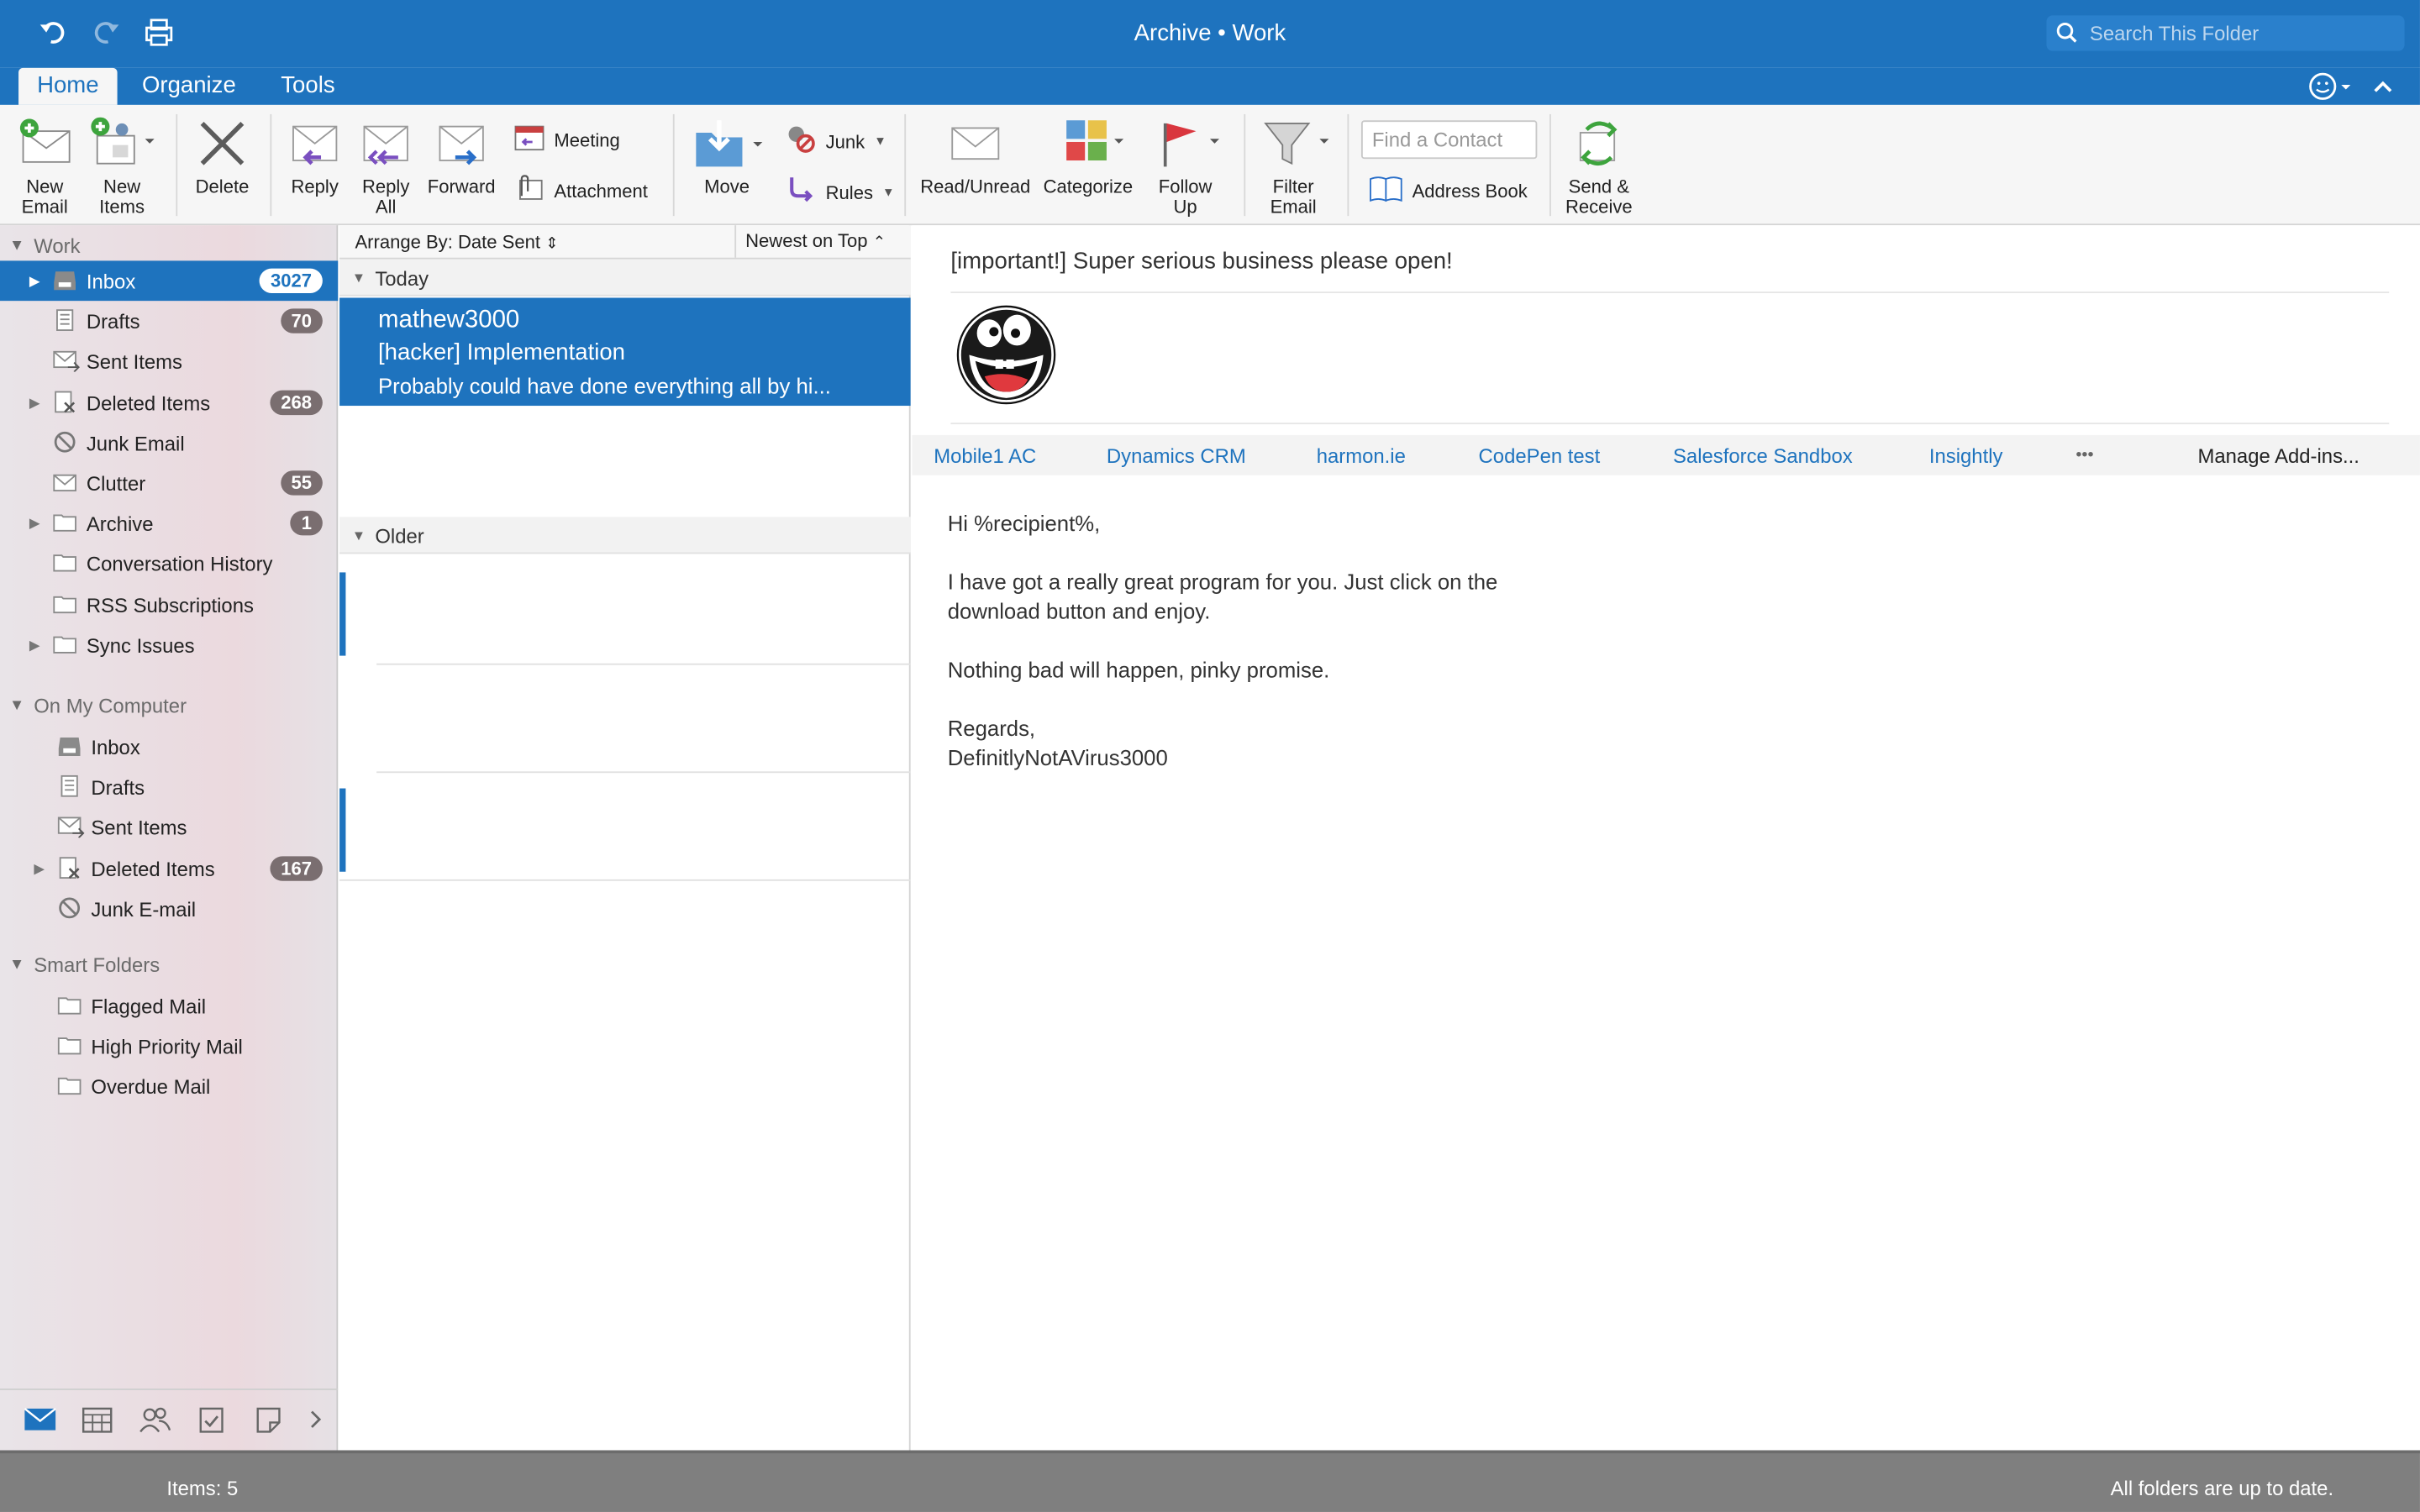 Image resolution: width=2420 pixels, height=1512 pixels. I want to click on send-receive-button: Send & Receive, so click(1599, 168).